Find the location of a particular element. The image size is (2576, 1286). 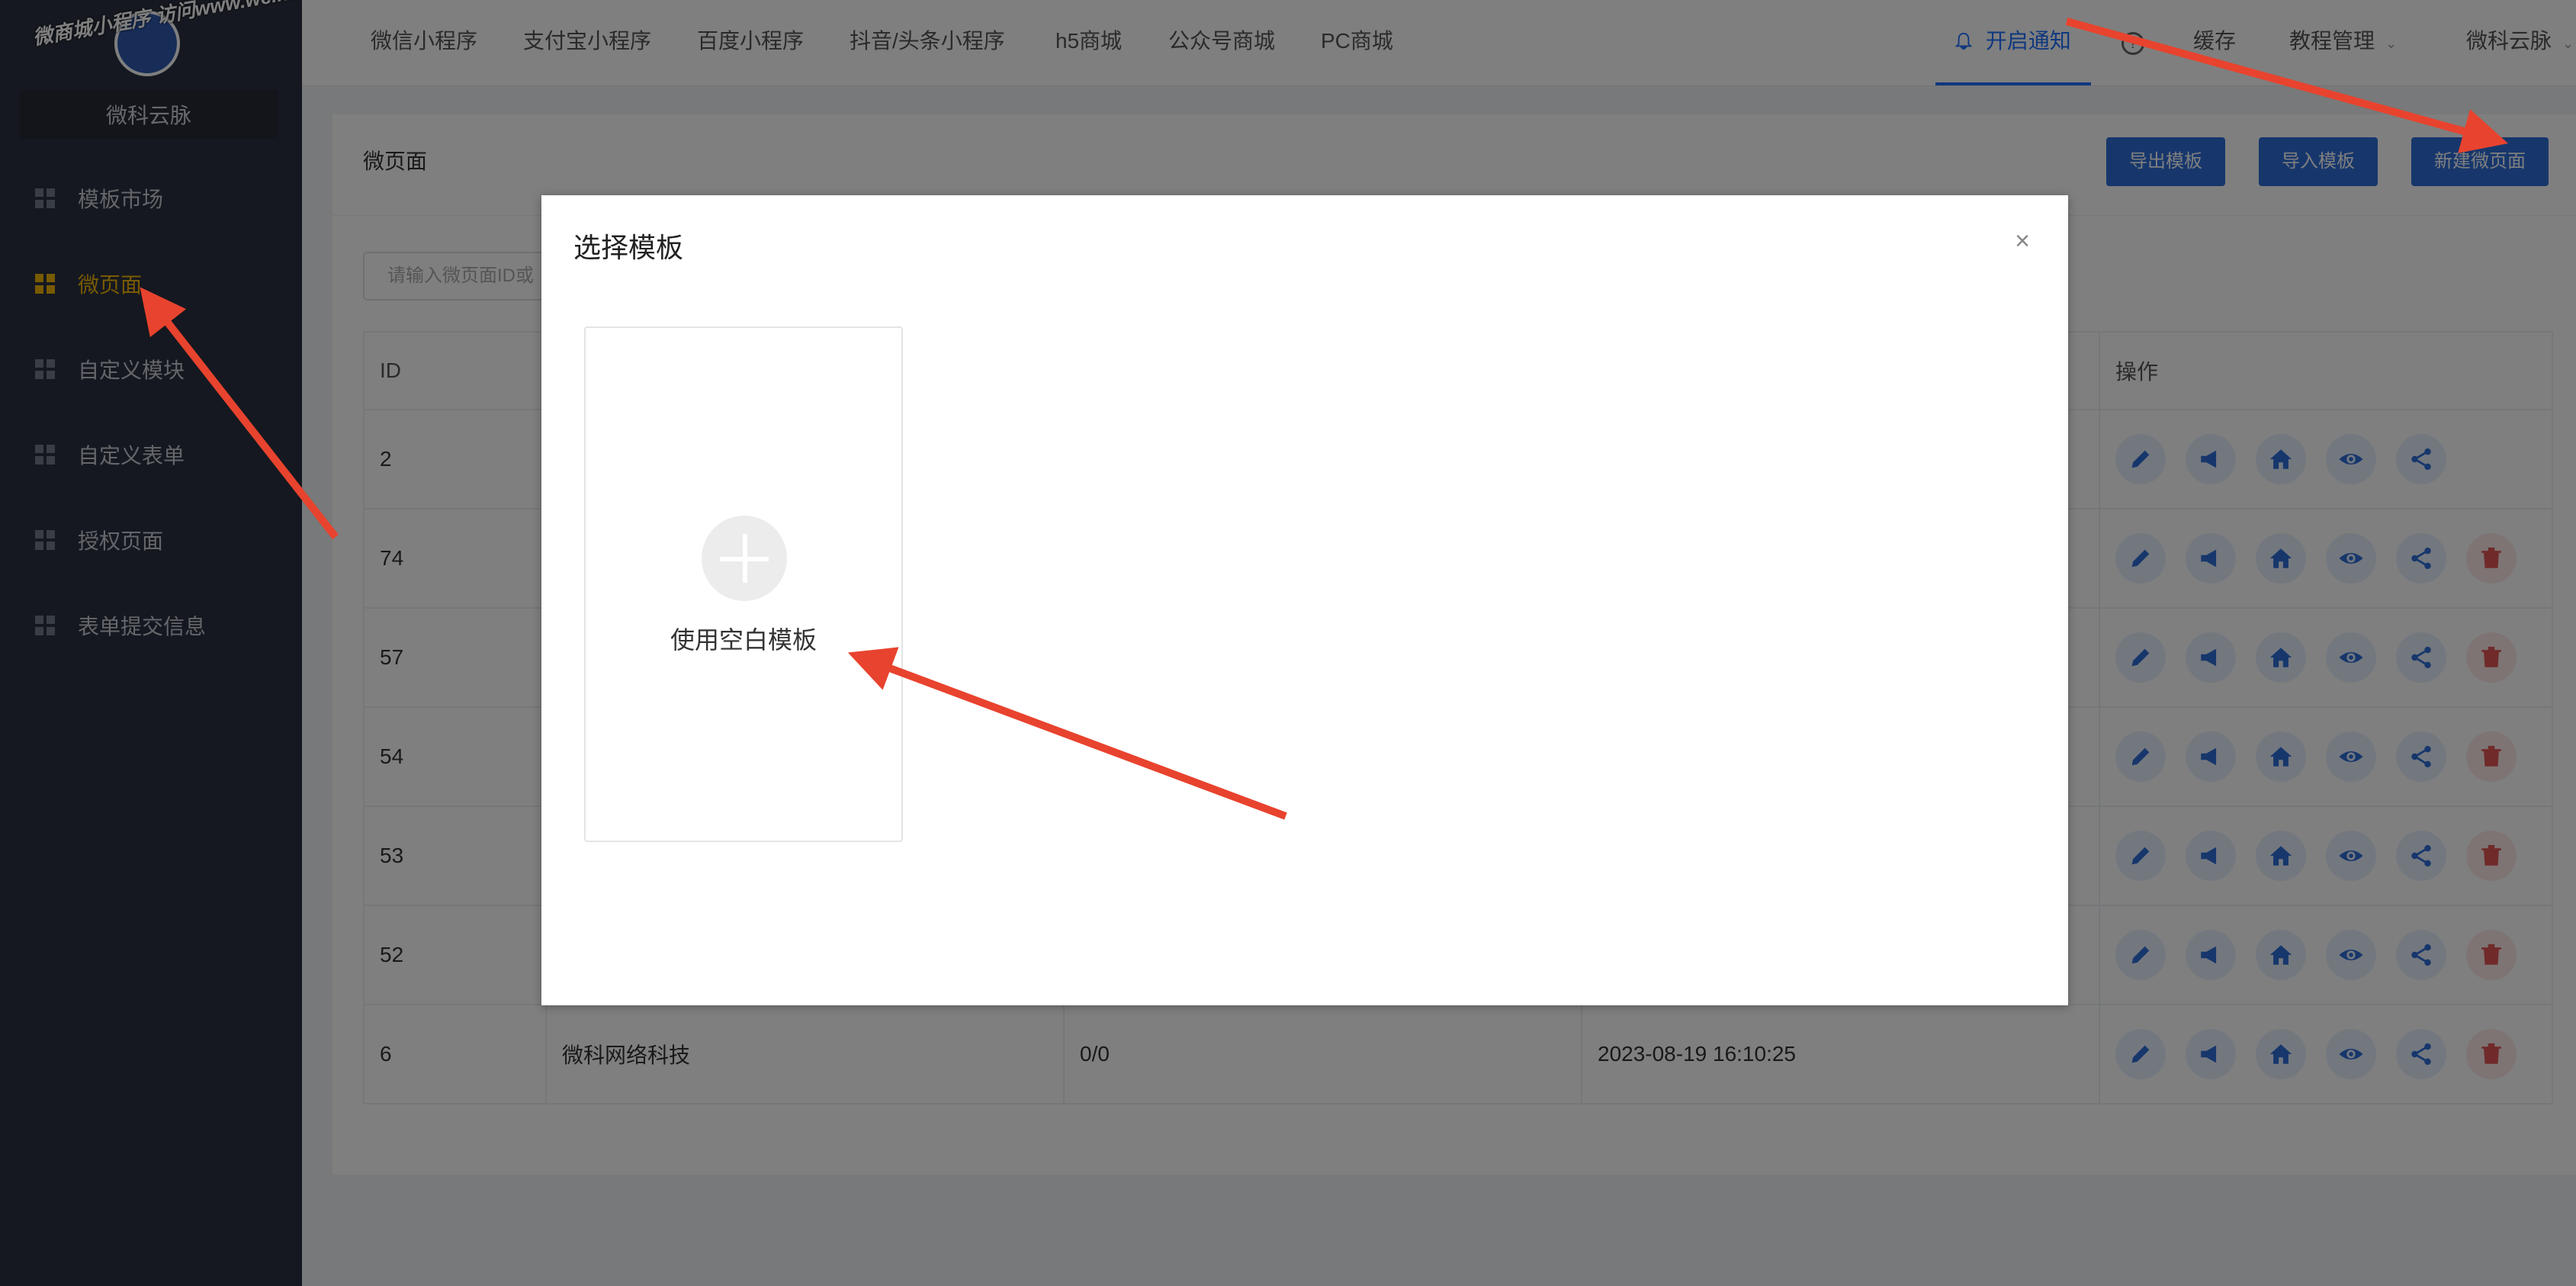

blank-template-card: 使用空白模板 is located at coordinates (743, 584).